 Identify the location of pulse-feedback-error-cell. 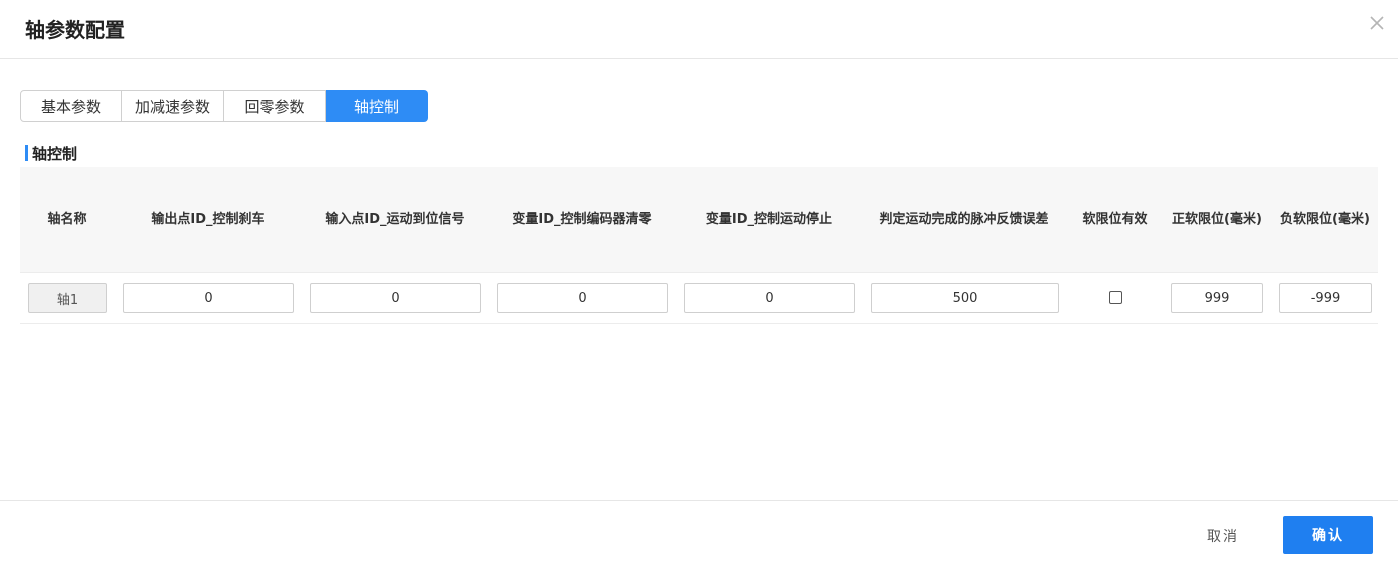
(965, 298).